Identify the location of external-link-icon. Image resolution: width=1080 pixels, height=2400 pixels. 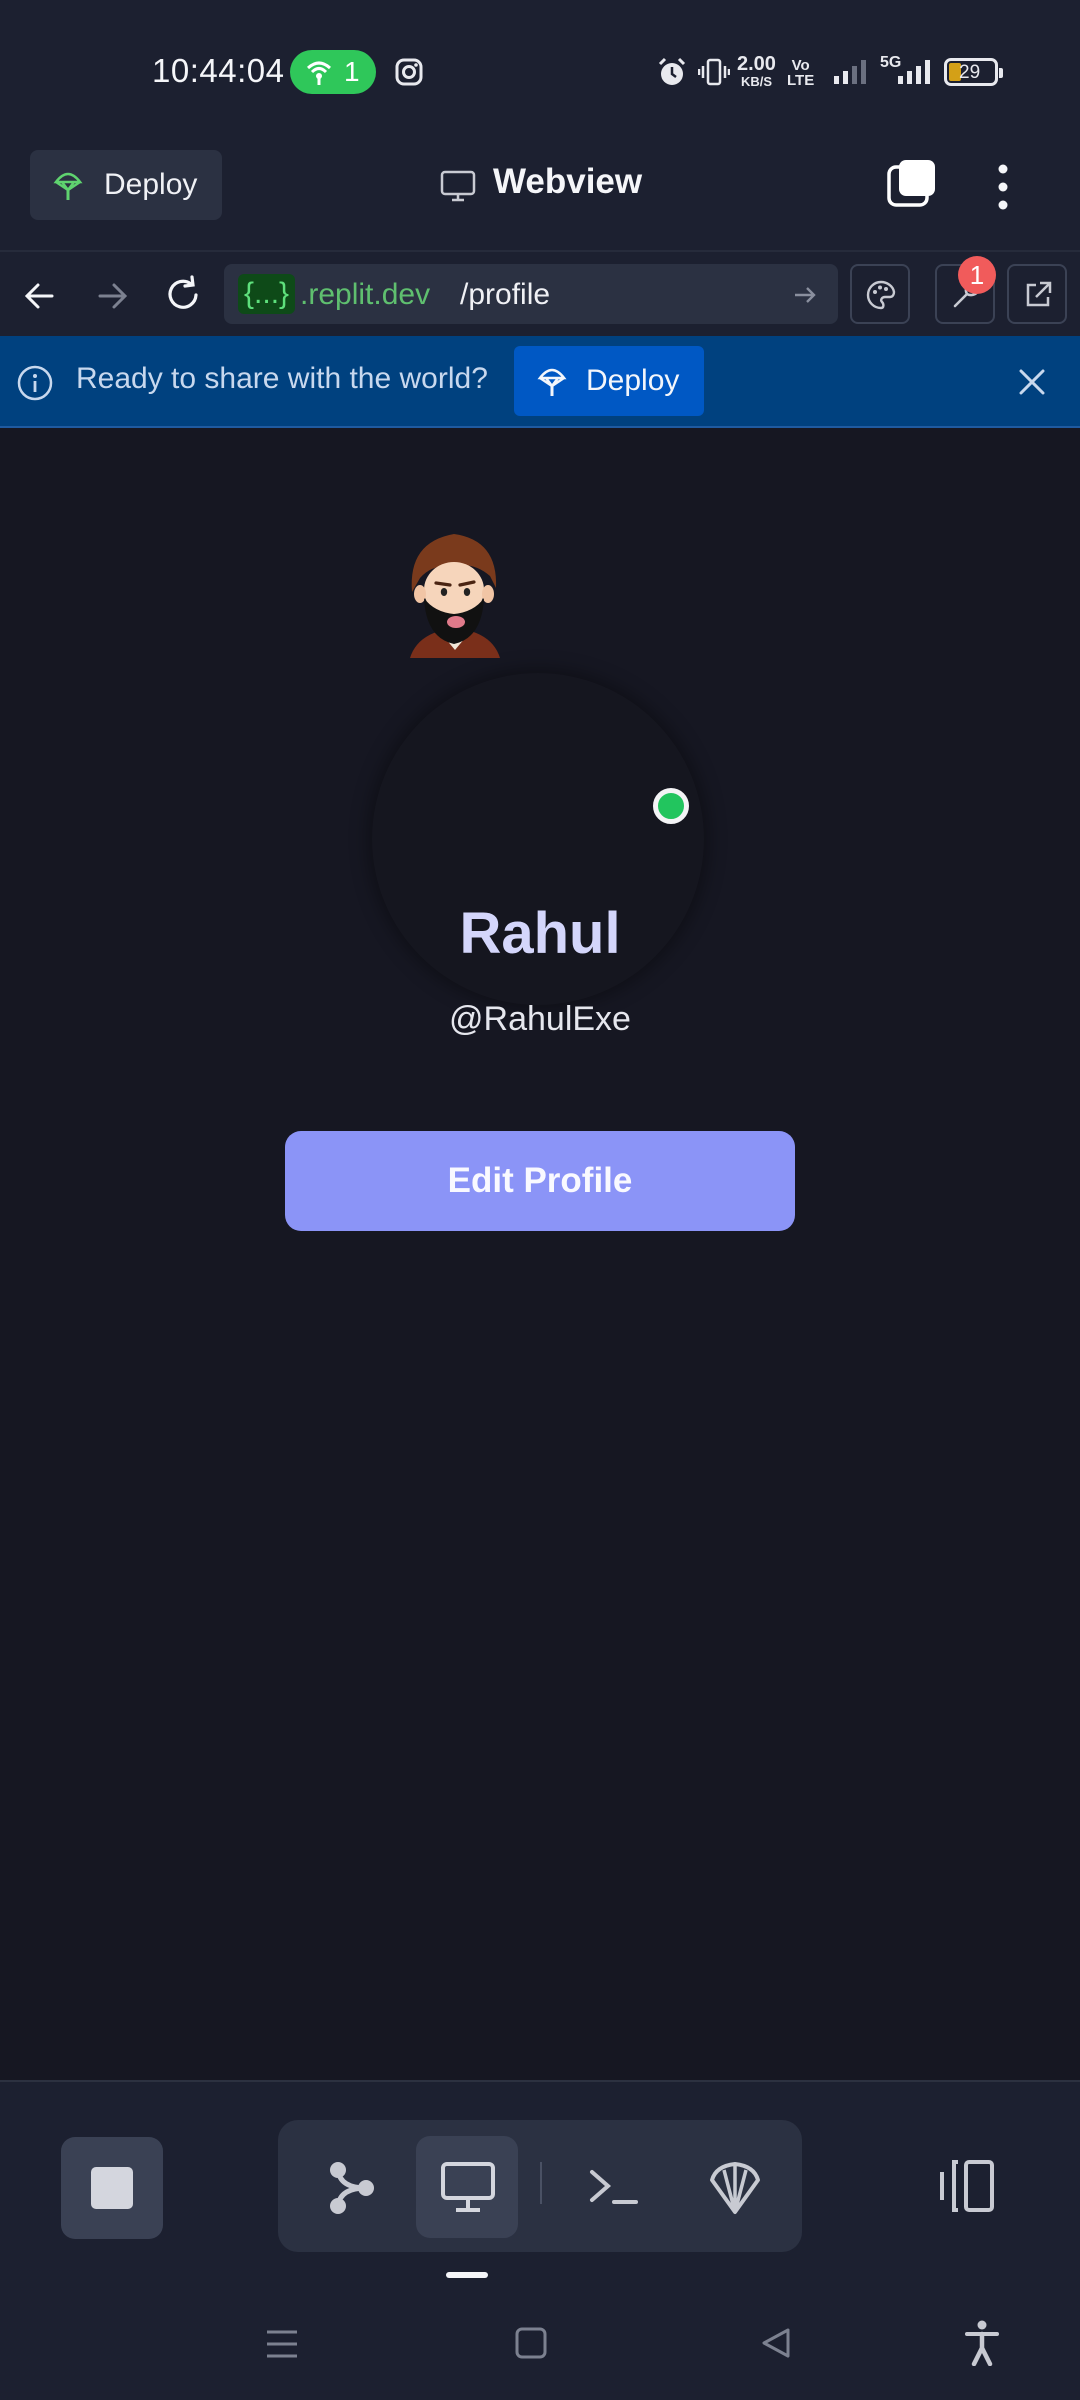
(1039, 294).